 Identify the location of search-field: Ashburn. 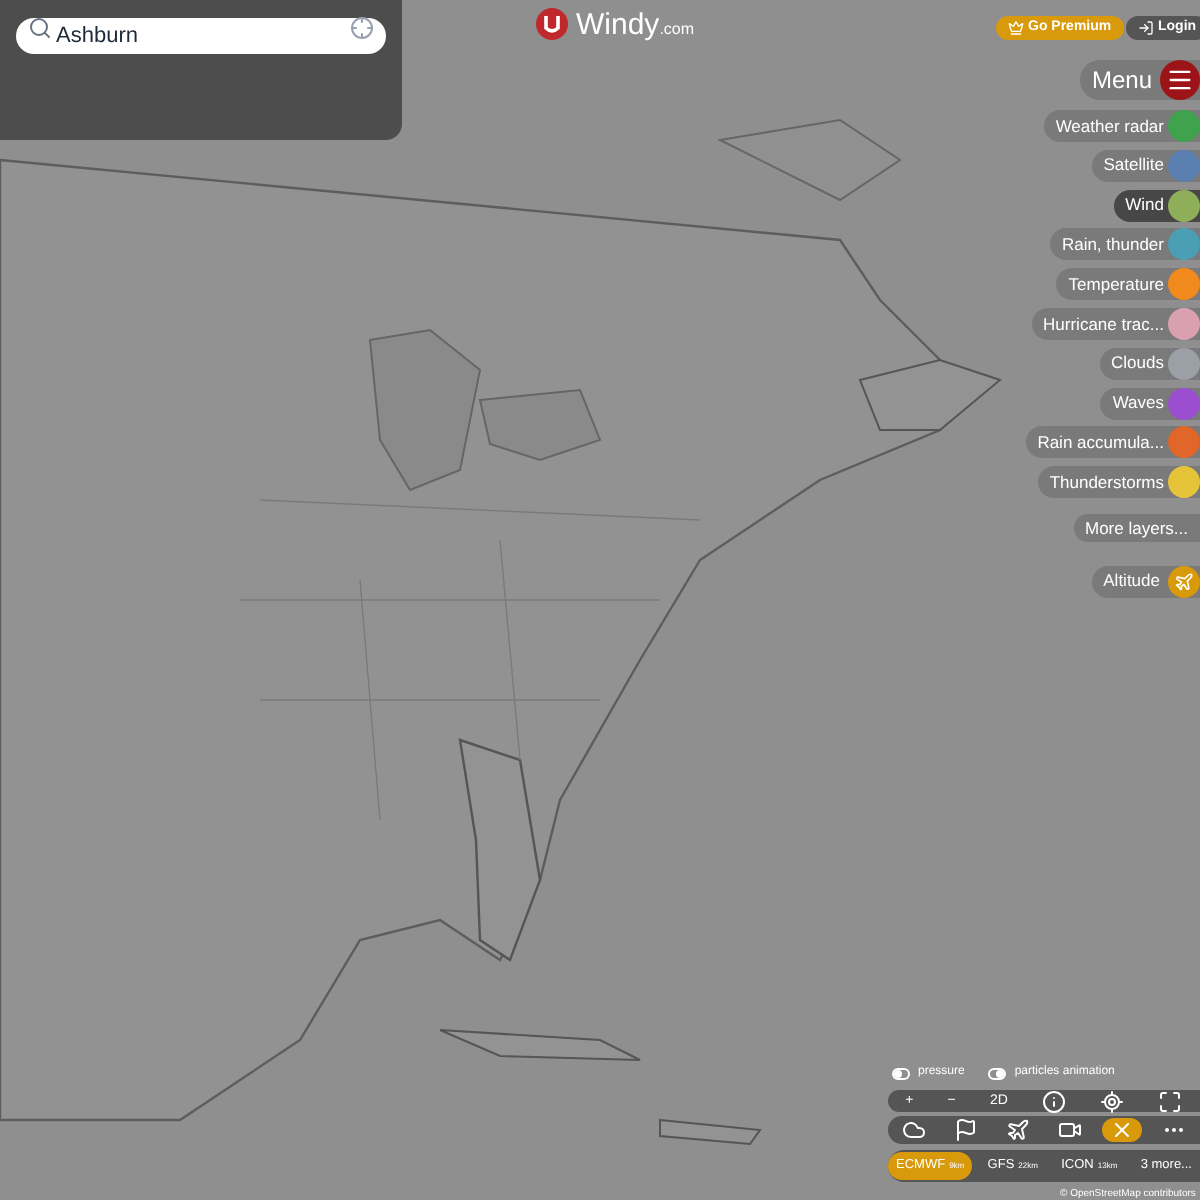
(201, 36).